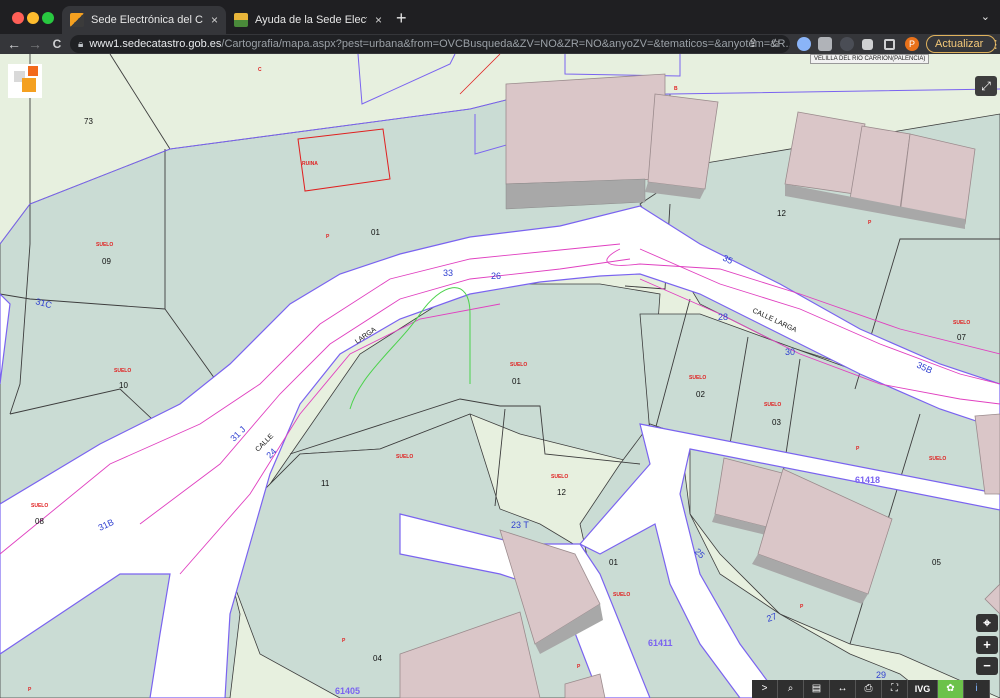  Describe the element at coordinates (39, 521) in the screenshot. I see `parcel-number: 08` at that location.